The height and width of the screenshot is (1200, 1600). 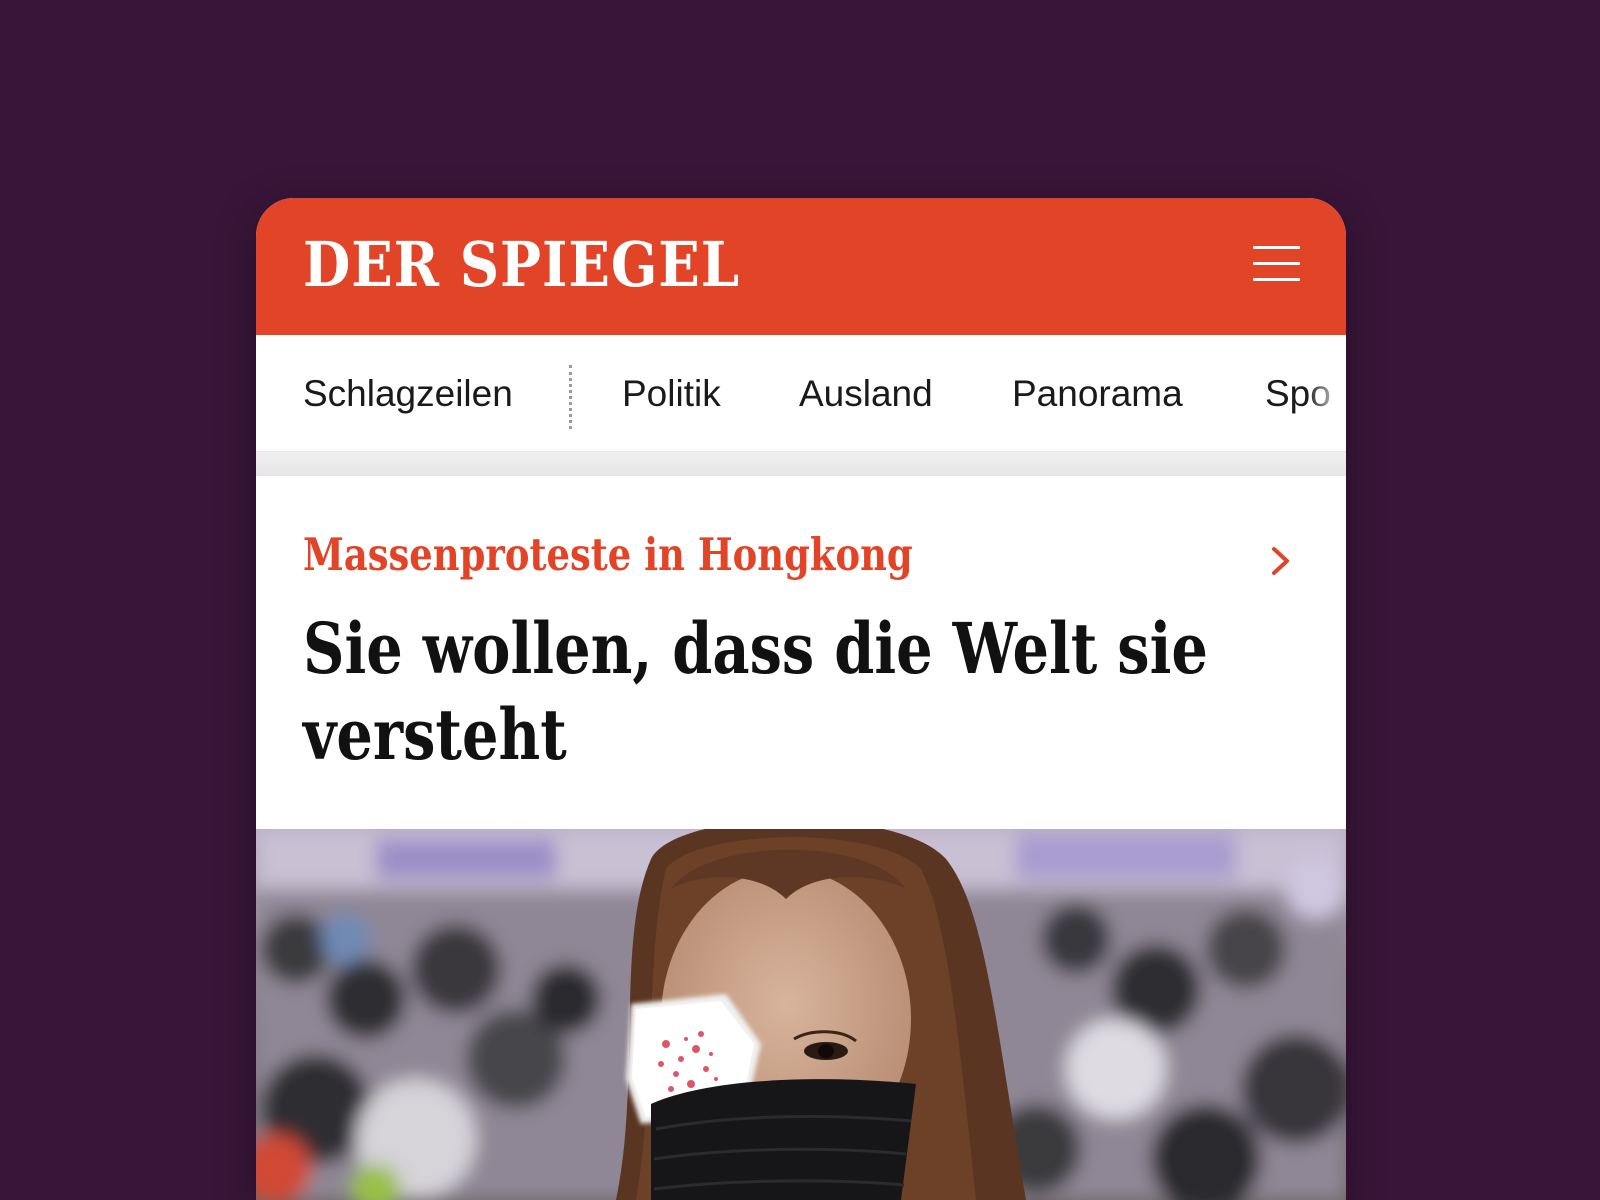 What do you see at coordinates (801, 266) in the screenshot?
I see `site-header: DER SPIEGEL` at bounding box center [801, 266].